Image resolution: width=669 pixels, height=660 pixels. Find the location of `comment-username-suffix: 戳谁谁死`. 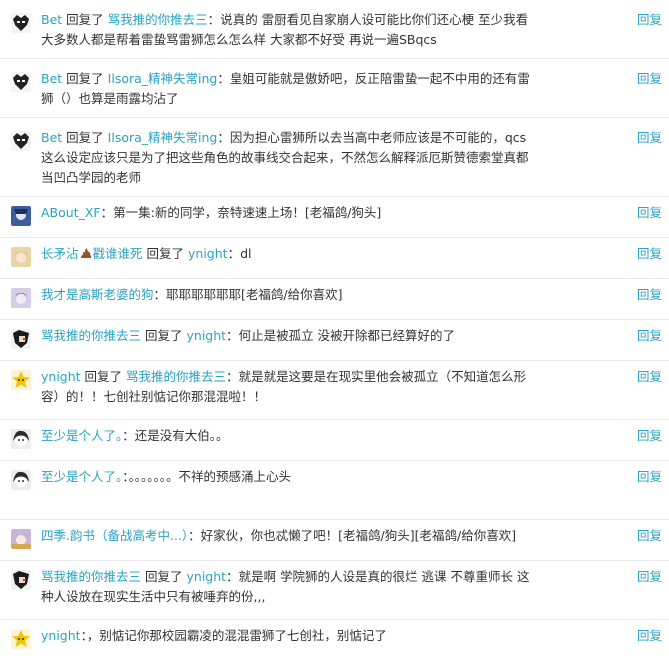

comment-username-suffix: 戳谁谁死 is located at coordinates (118, 253).